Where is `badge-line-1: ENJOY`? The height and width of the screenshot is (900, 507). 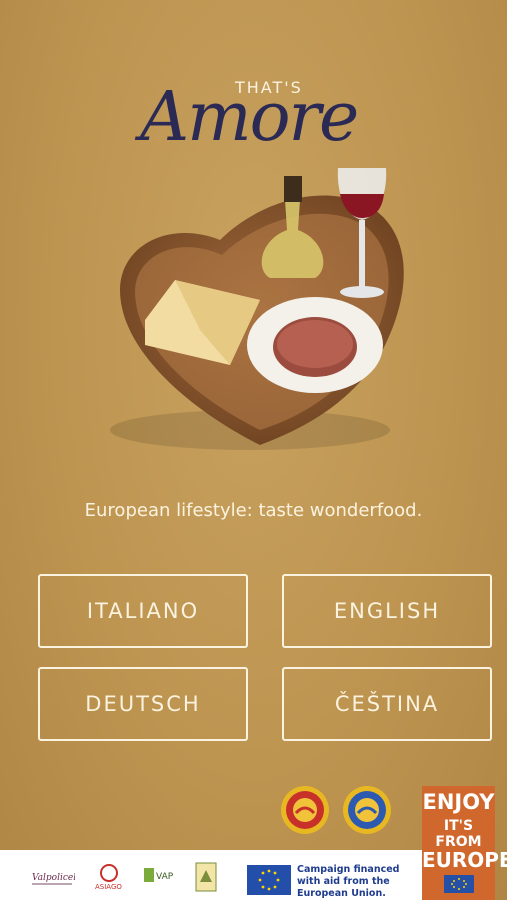
badge-line-1: ENJOY is located at coordinates (458, 802).